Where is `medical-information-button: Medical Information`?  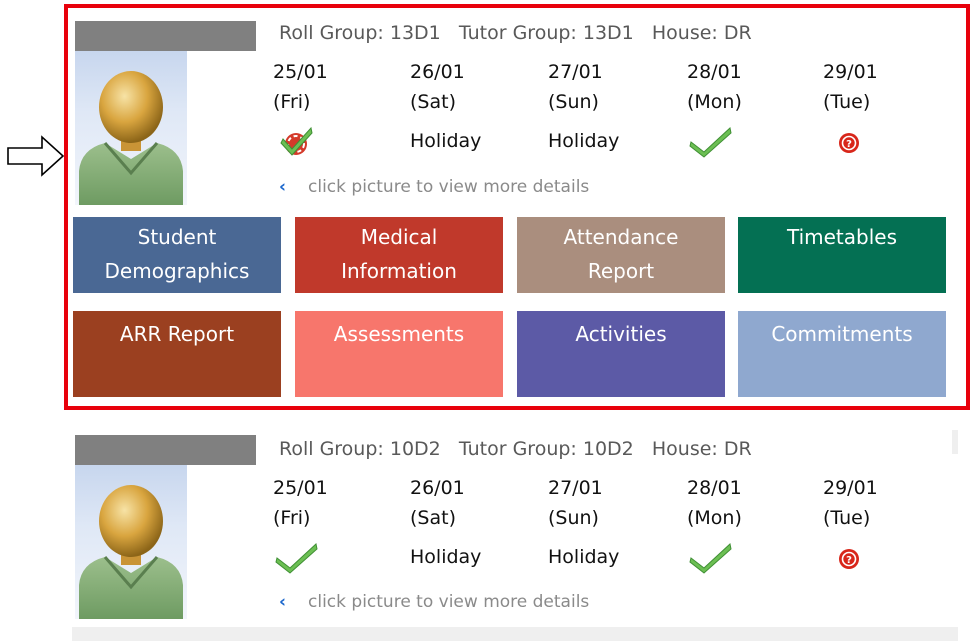
medical-information-button: Medical Information is located at coordinates (399, 255).